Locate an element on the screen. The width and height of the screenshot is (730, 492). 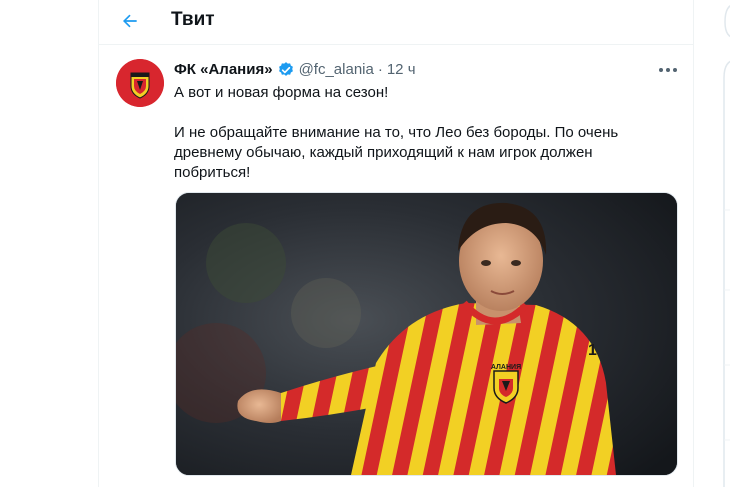
arrow-left-icon is located at coordinates (130, 21).